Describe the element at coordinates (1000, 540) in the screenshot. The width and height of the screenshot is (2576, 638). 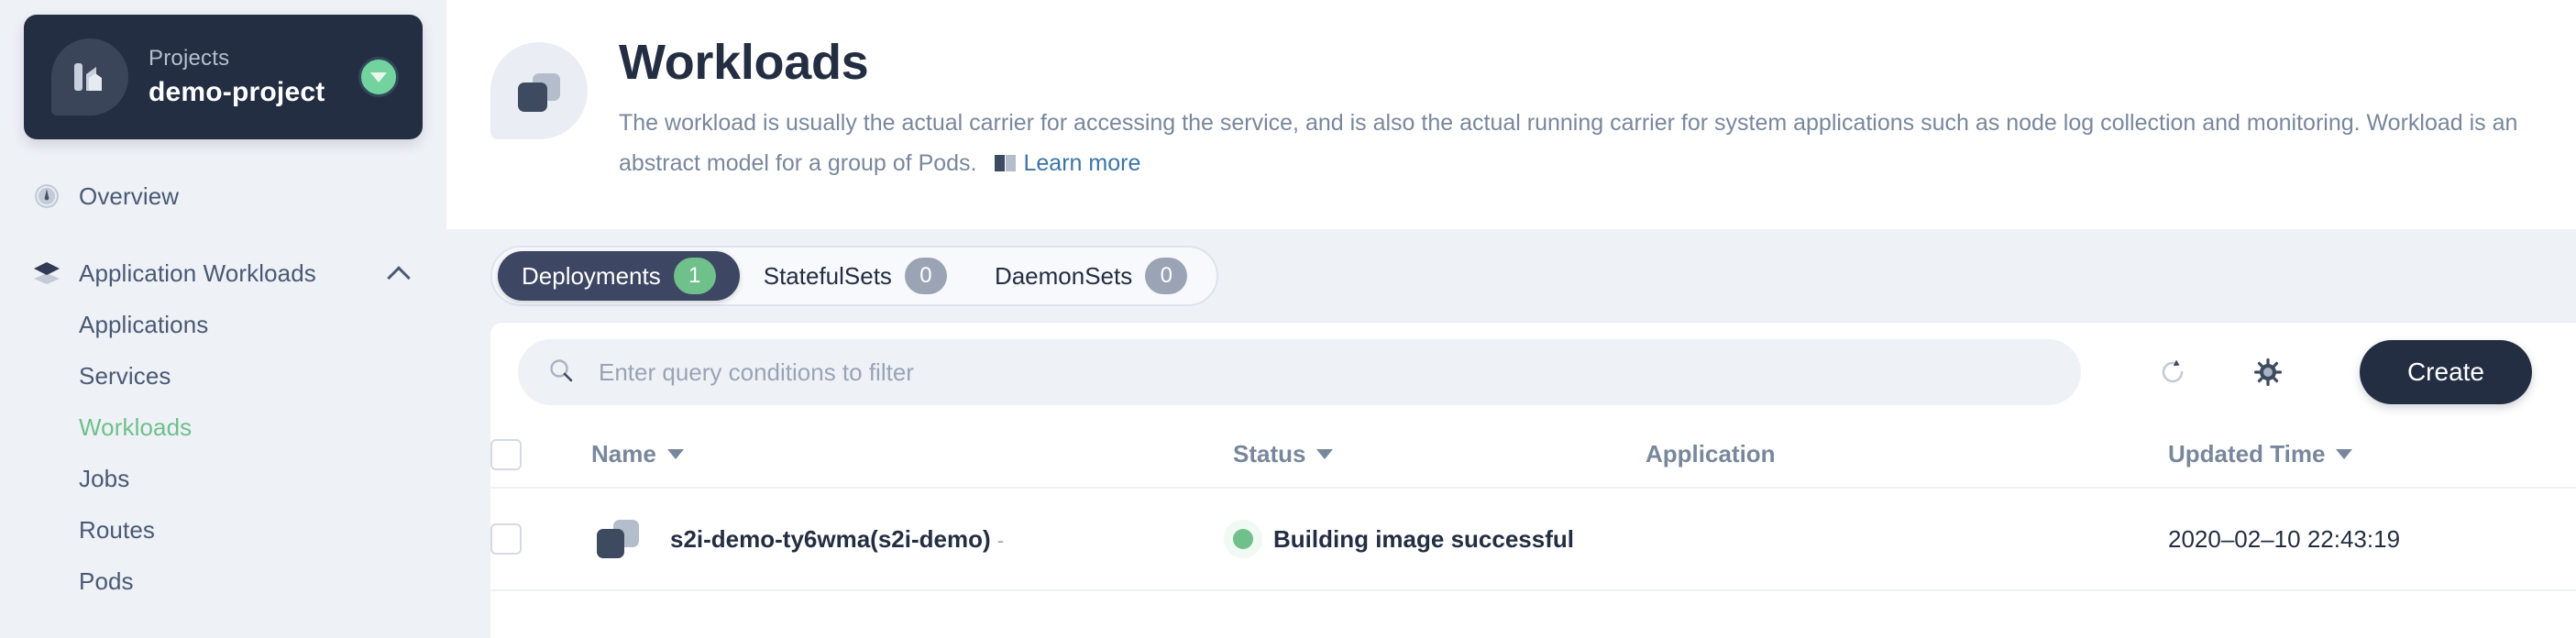
I see `row-subtitle: -` at that location.